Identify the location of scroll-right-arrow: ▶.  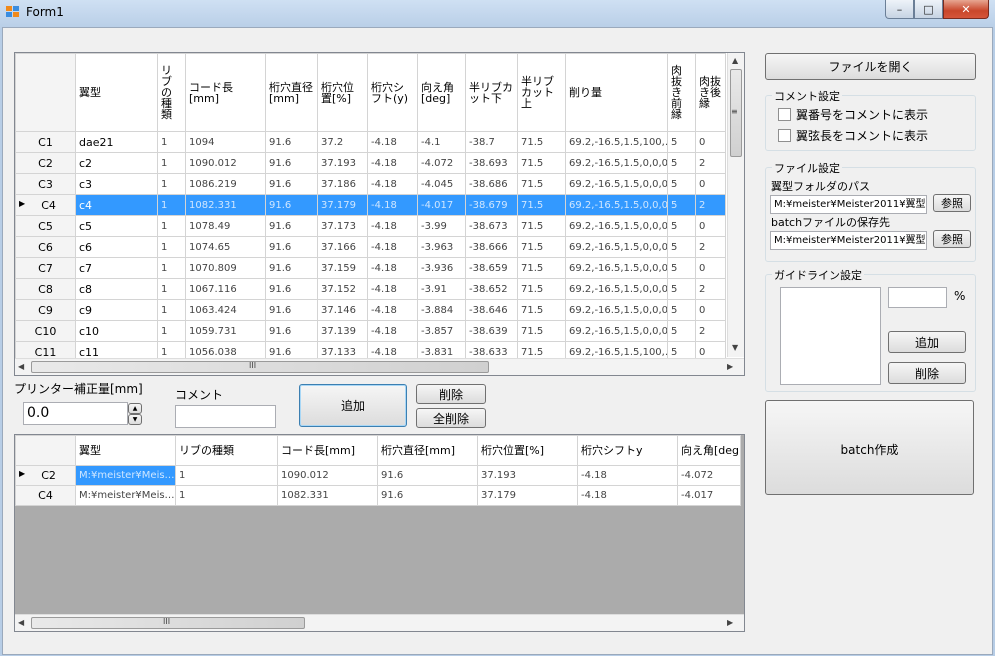
(730, 366).